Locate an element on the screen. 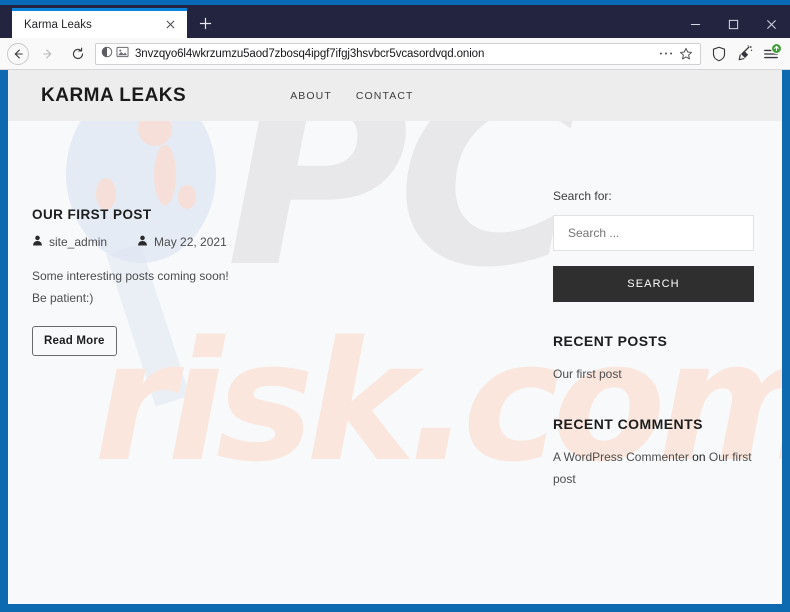 This screenshot has width=790, height=612. recent-posts-title: RECENT POSTS is located at coordinates (610, 341).